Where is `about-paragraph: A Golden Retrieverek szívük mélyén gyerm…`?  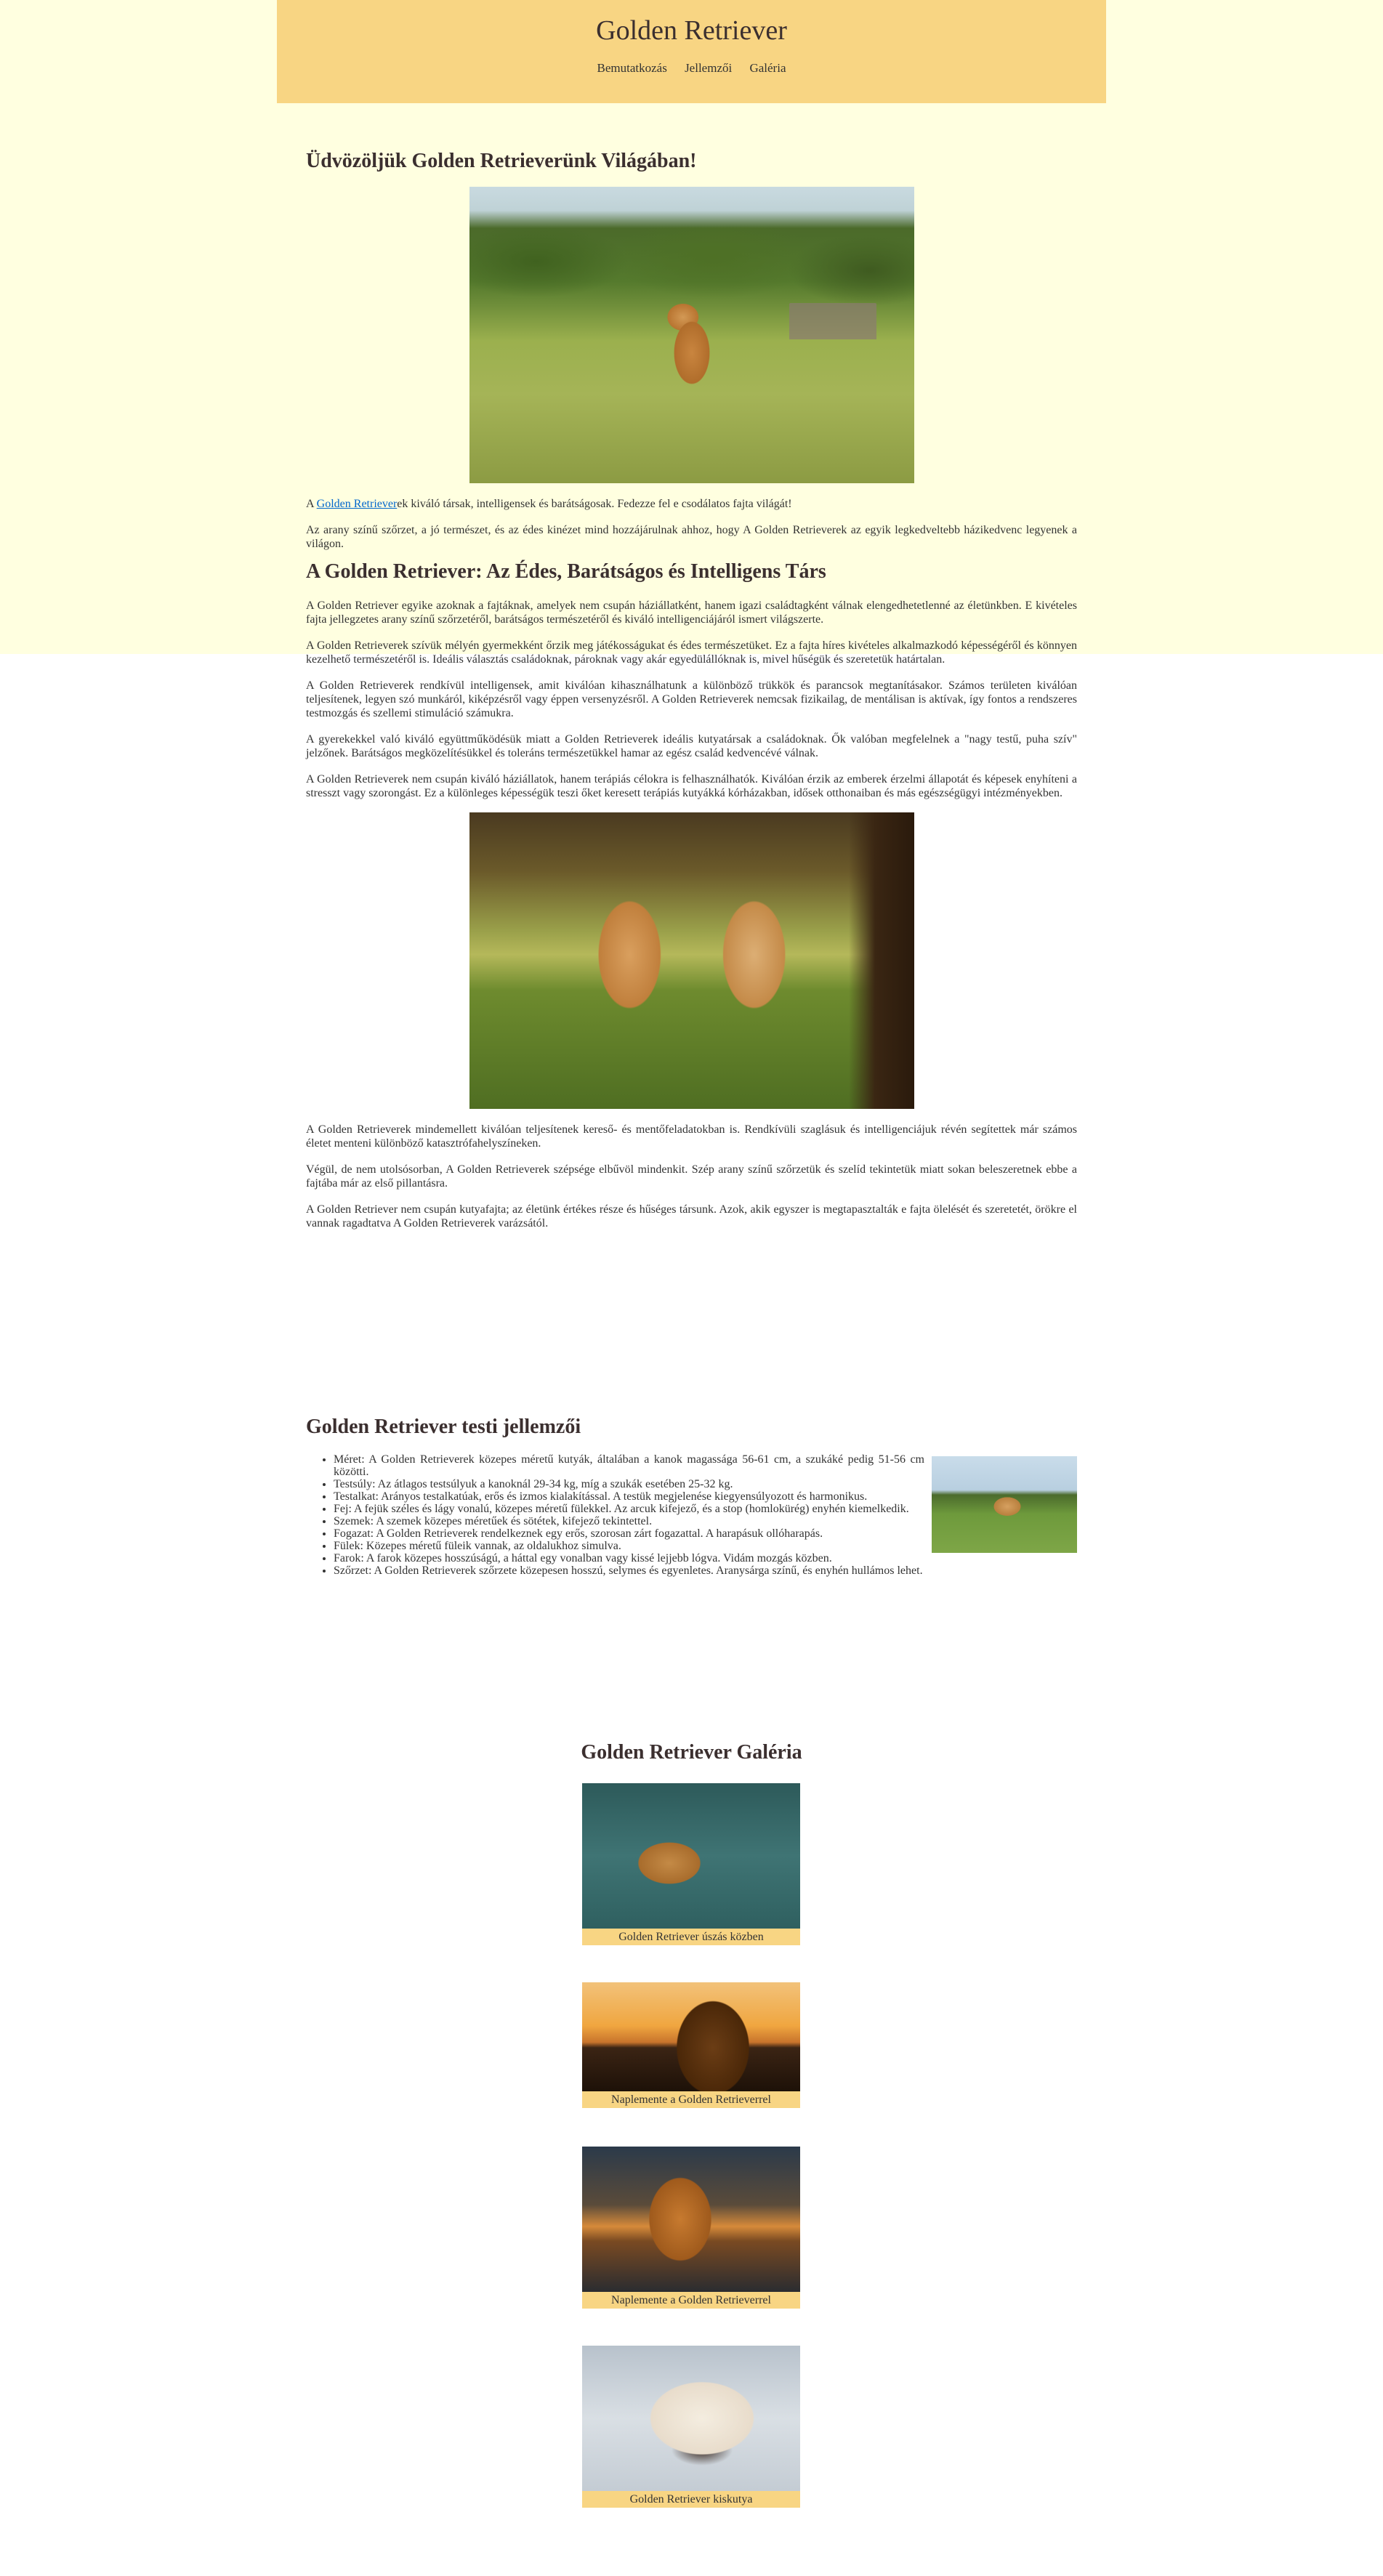
about-paragraph: A Golden Retrieverek szívük mélyén gyerm… is located at coordinates (691, 653).